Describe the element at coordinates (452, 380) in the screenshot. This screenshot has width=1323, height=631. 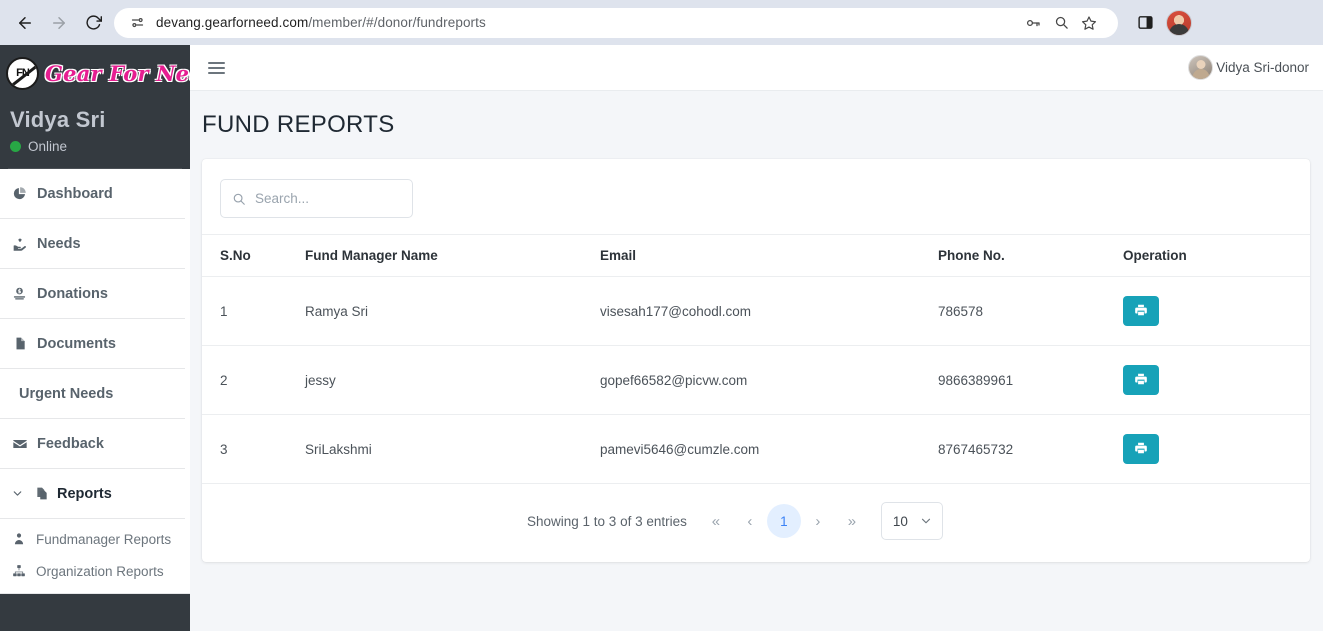
I see `cell-name: jessy` at that location.